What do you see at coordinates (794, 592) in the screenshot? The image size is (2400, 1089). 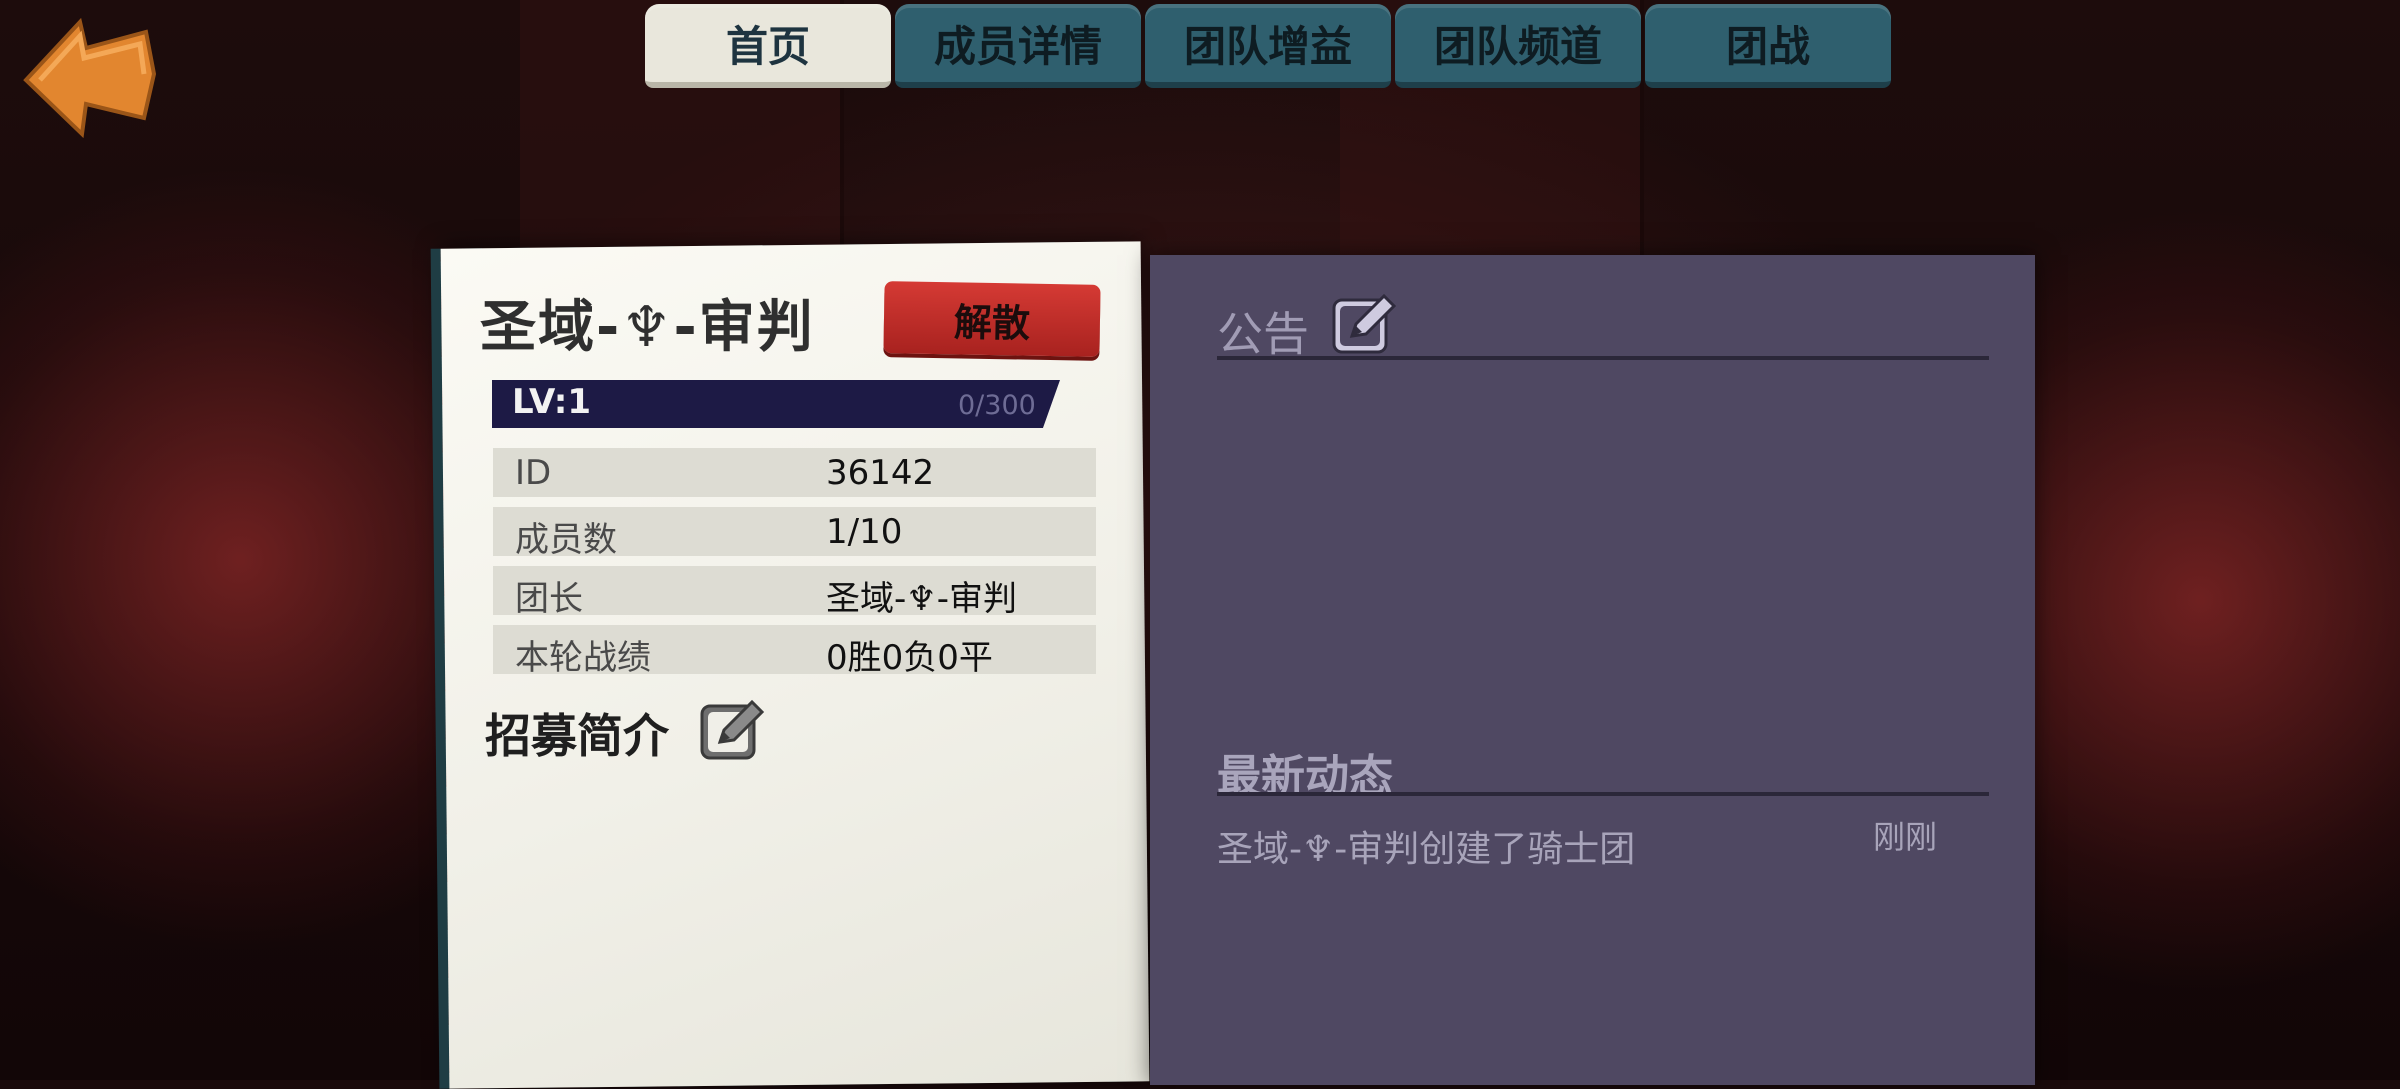 I see `info-row-leader: 团长 圣域-♆-审判` at bounding box center [794, 592].